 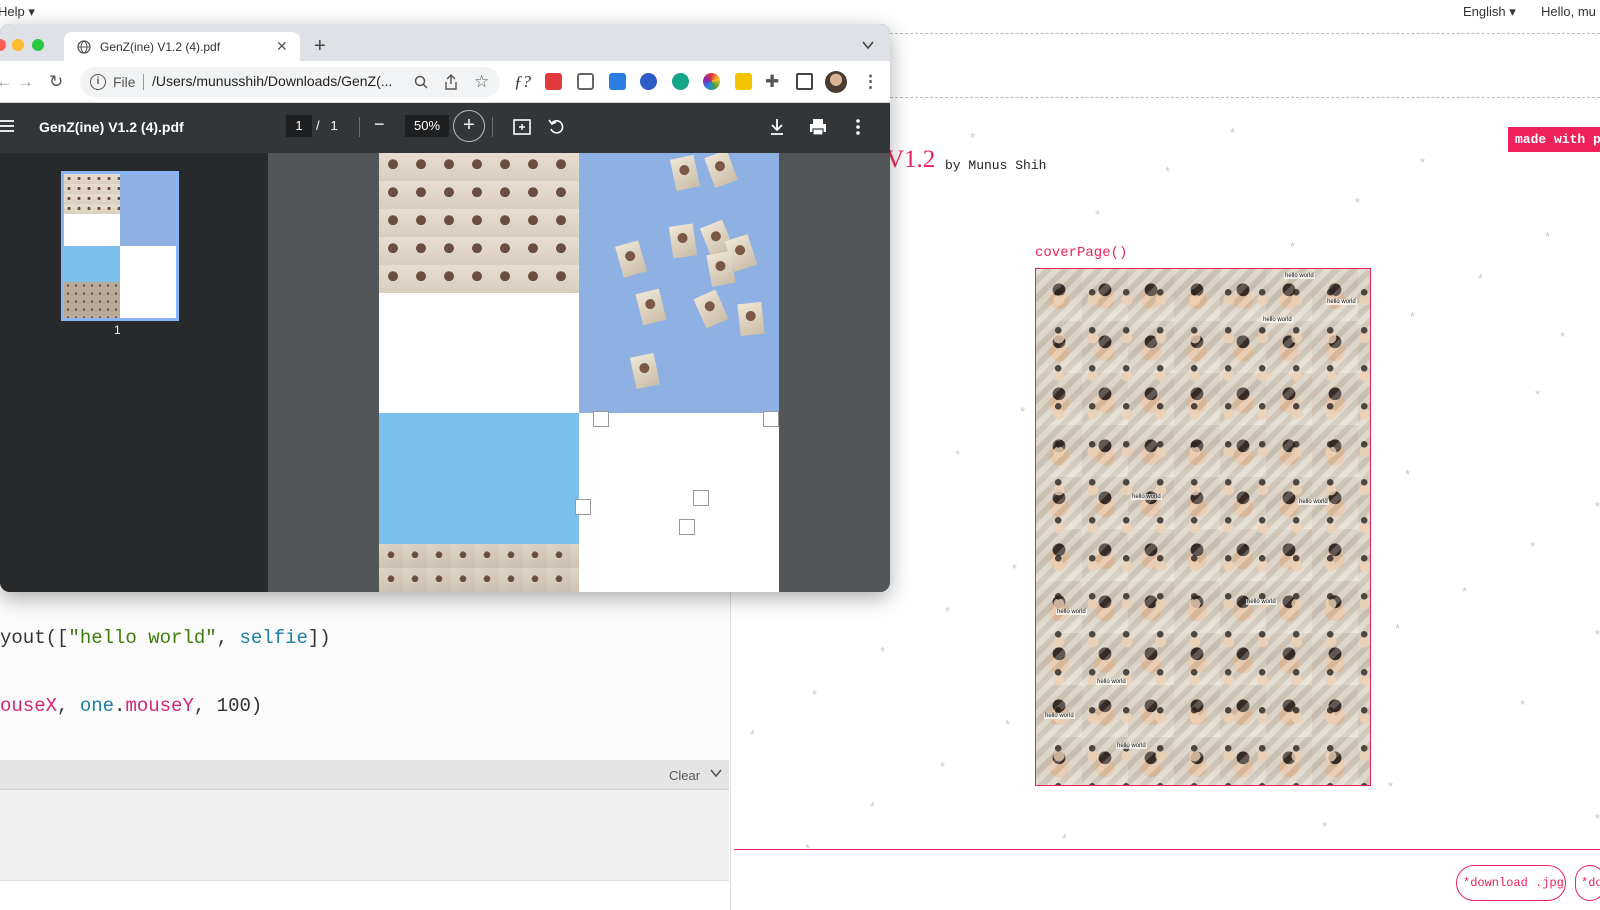 I want to click on zoom-in-button: +, so click(x=469, y=126).